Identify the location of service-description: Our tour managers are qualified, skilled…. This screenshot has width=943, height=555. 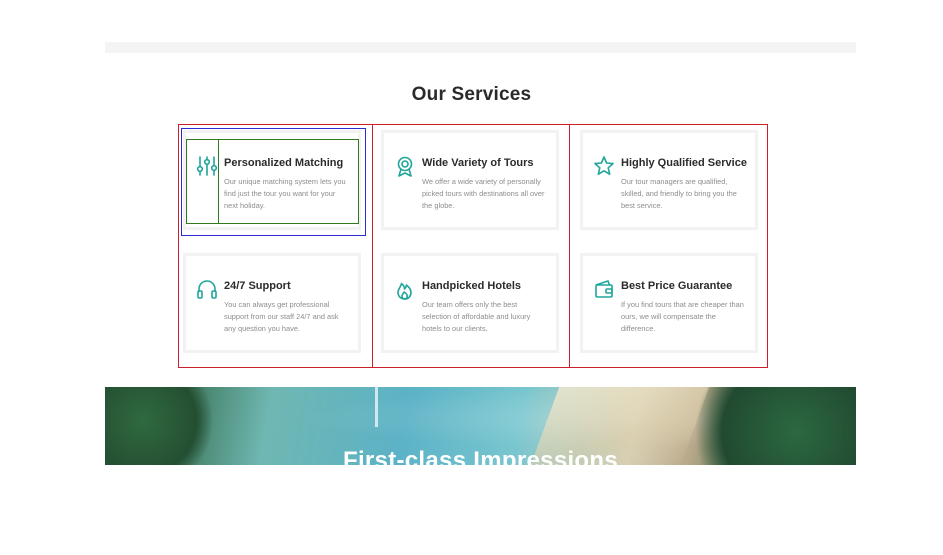
(679, 193).